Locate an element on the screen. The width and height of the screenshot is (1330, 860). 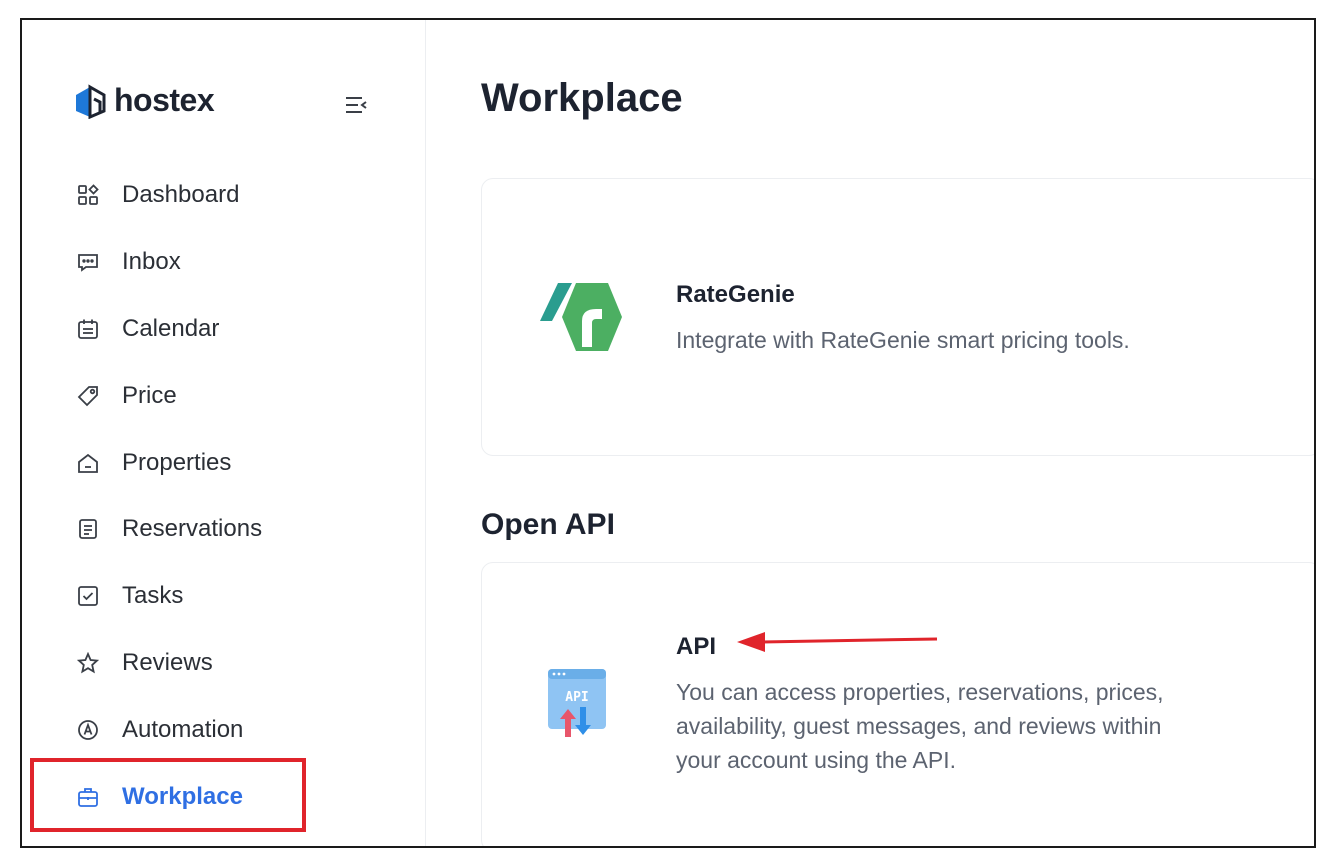
rategenie-logo-icon is located at coordinates (581, 317).